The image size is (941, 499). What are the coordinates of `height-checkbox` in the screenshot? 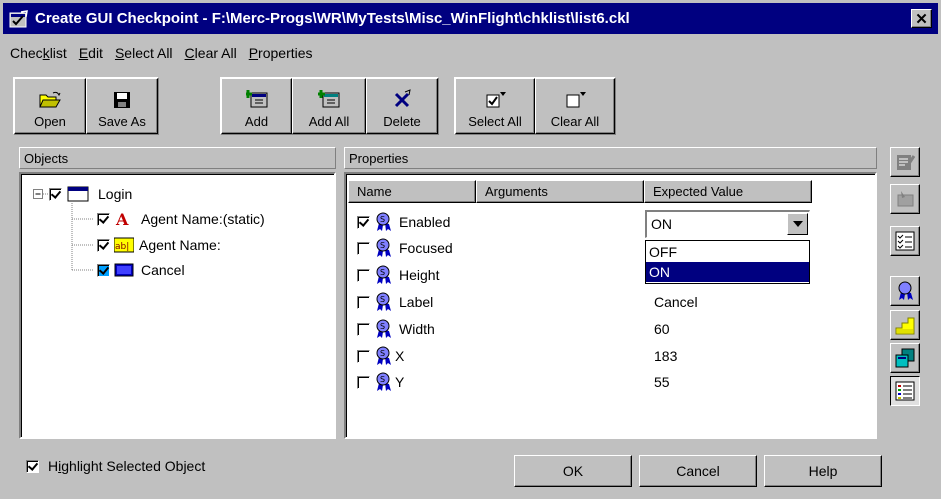 It's located at (363, 275).